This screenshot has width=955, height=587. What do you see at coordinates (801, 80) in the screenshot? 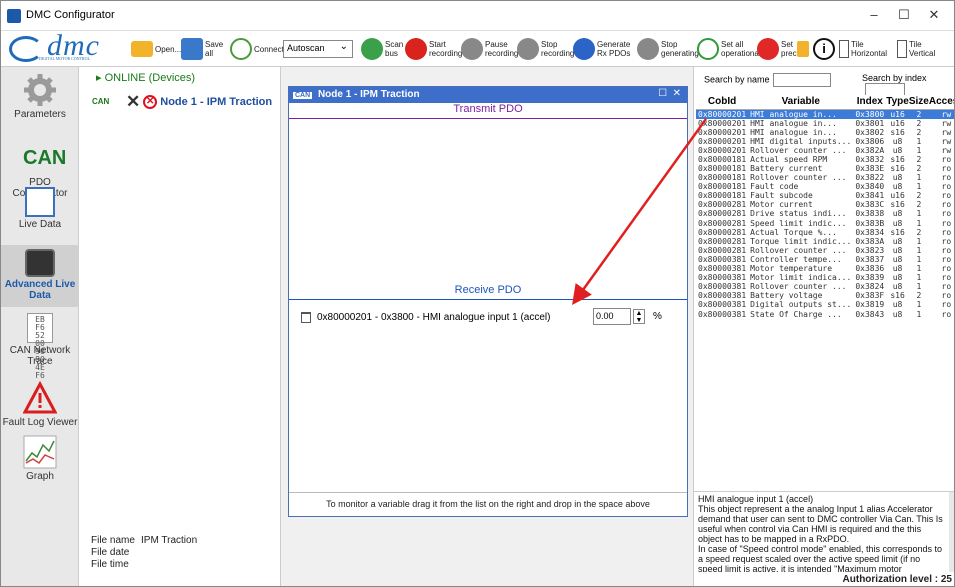
I see `search-by-name-input` at bounding box center [801, 80].